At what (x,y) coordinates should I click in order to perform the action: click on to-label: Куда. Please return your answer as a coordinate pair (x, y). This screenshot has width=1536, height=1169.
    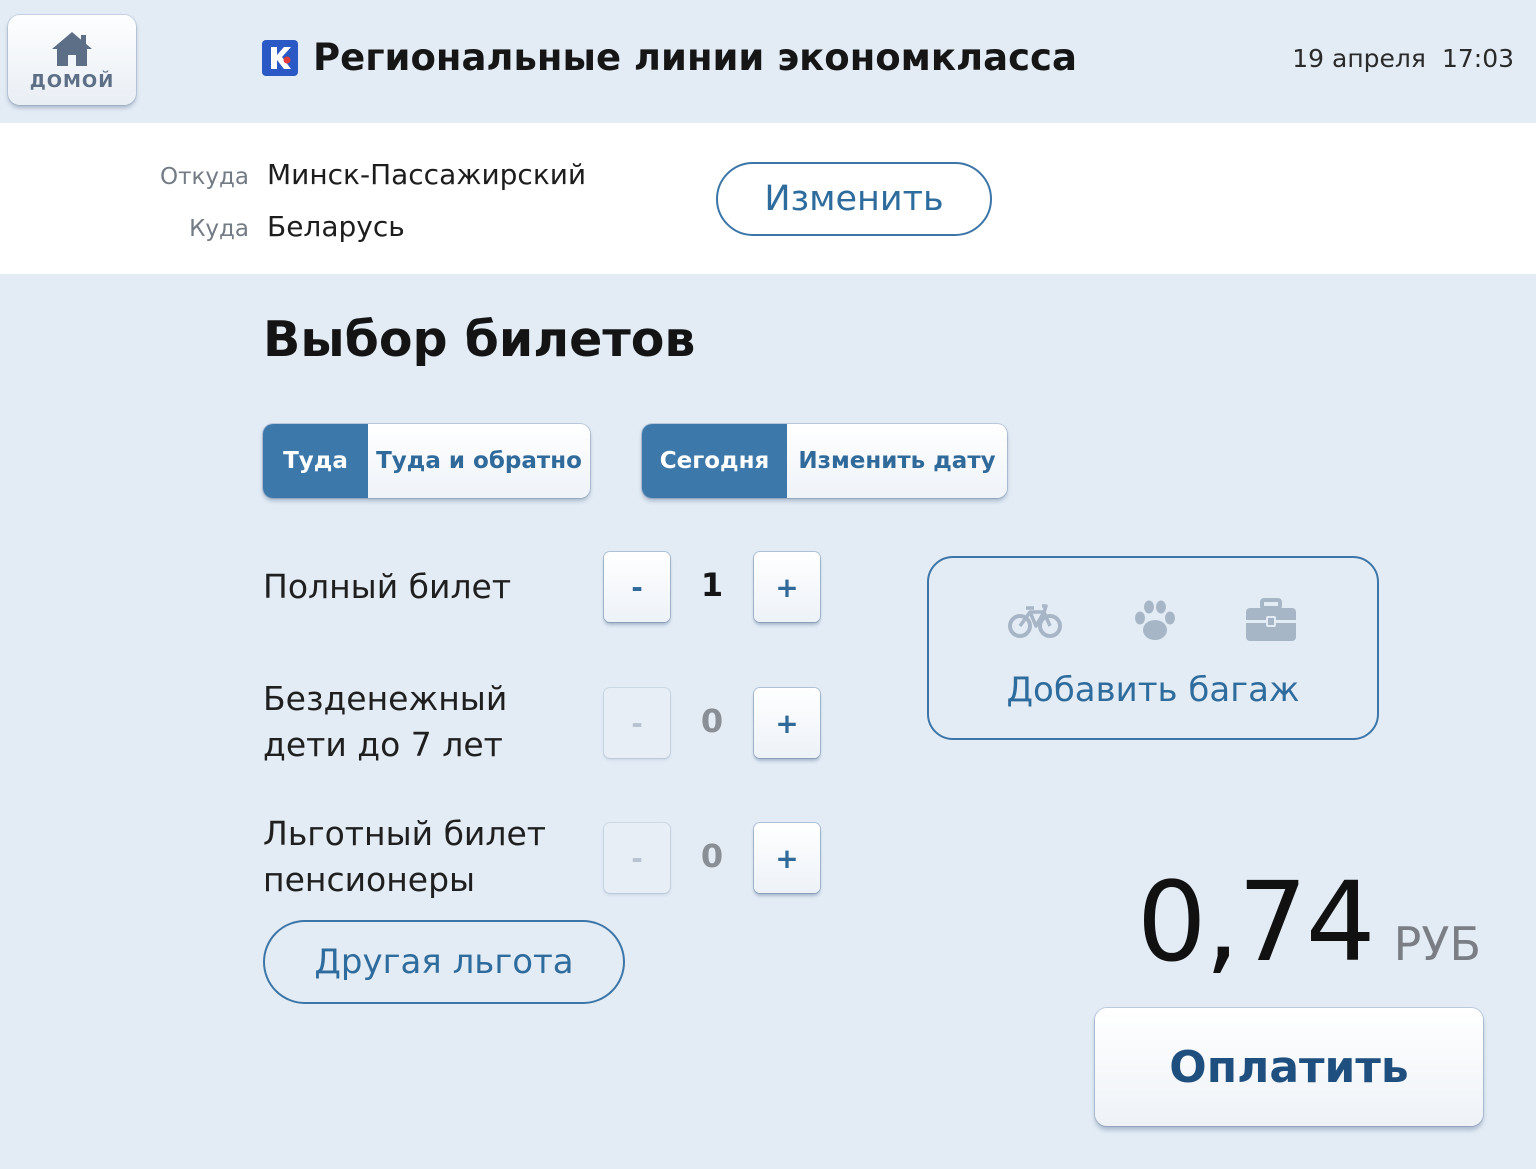
    Looking at the image, I should click on (219, 229).